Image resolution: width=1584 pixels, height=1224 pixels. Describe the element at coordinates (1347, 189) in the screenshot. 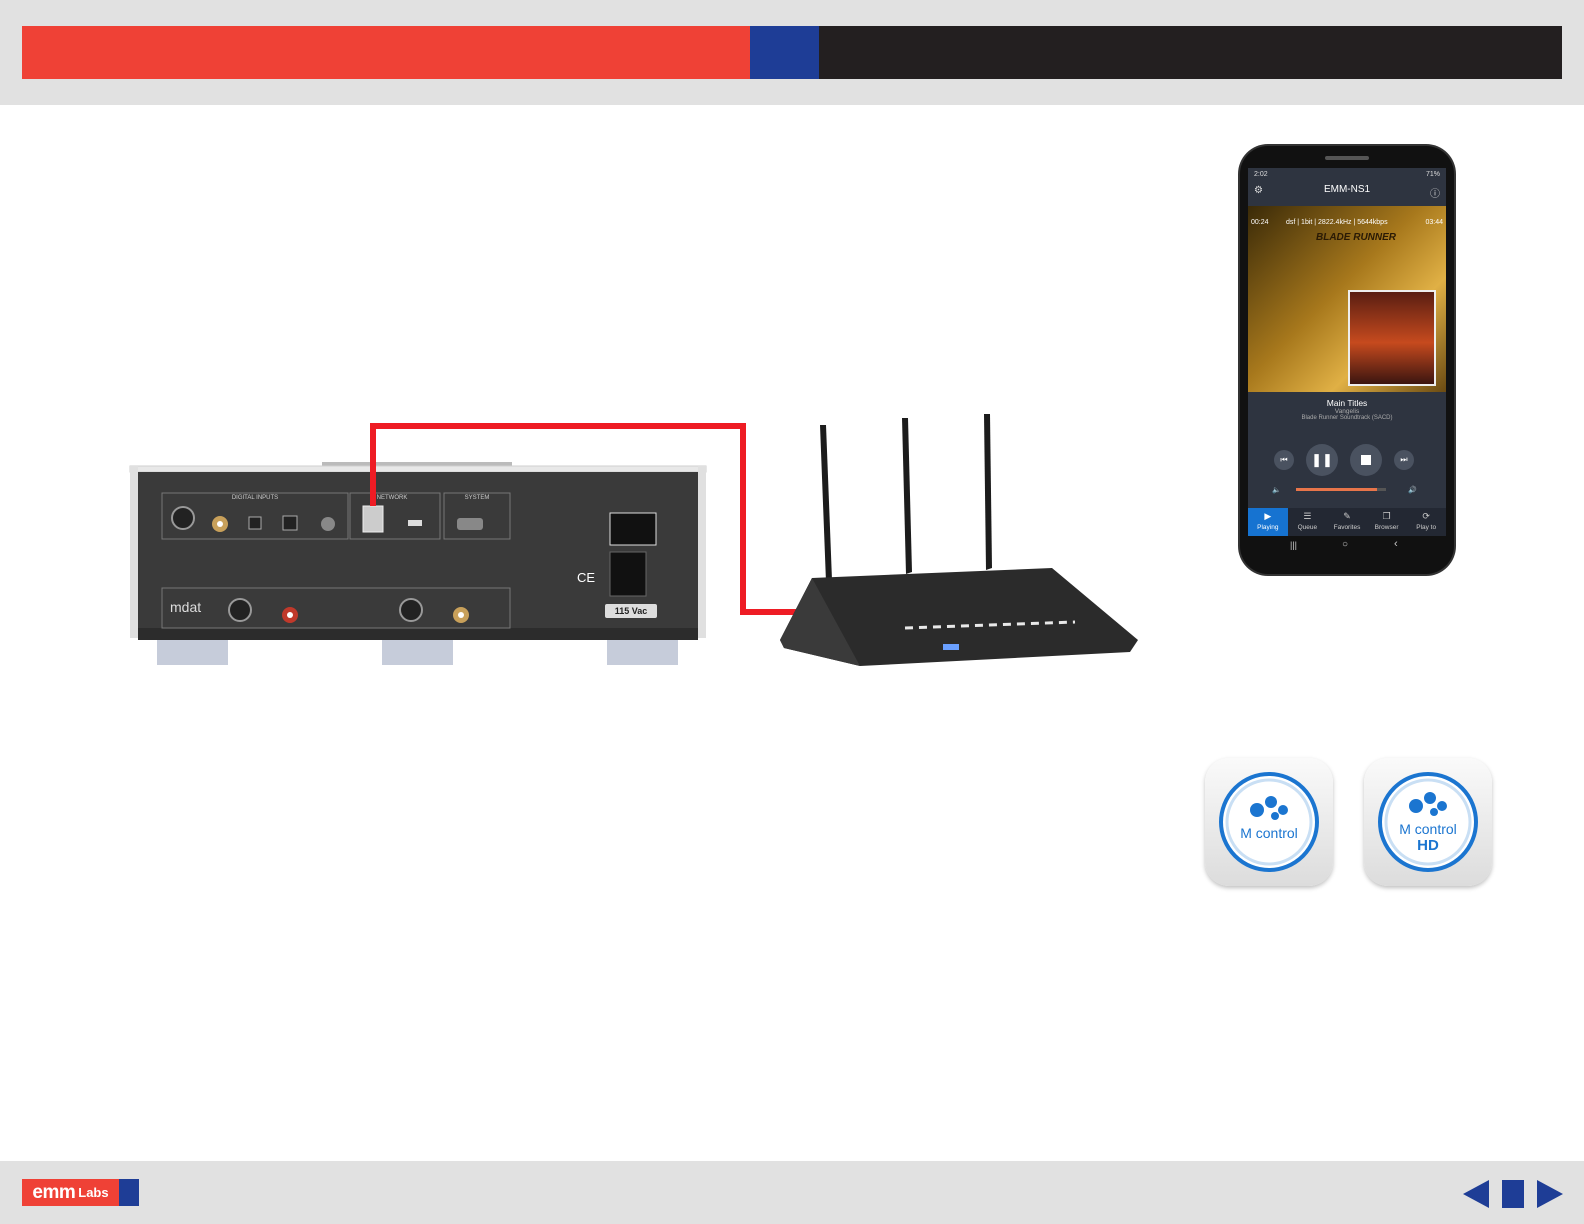

I see `device-title: EMM-NS1` at that location.